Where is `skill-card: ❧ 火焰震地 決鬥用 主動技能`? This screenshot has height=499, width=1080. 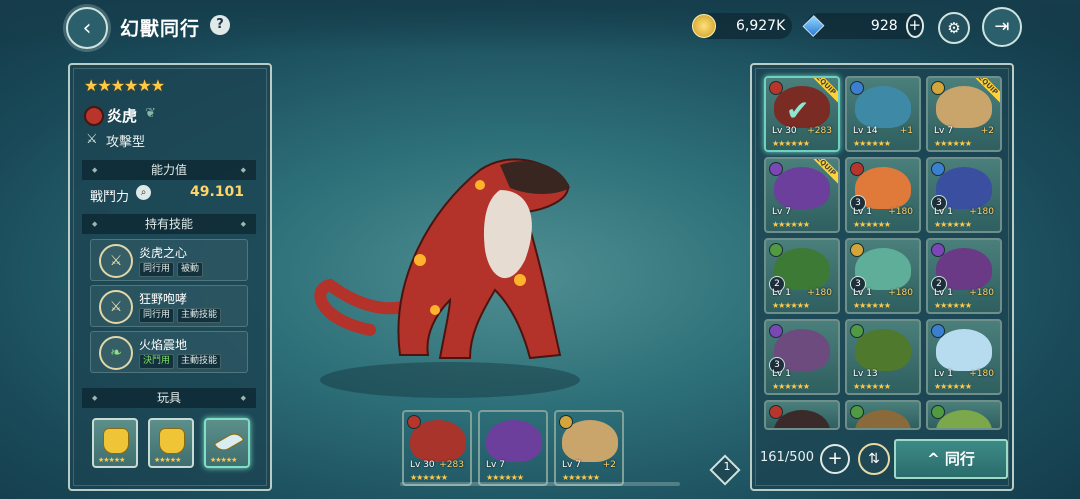 skill-card: ❧ 火焰震地 決鬥用 主動技能 is located at coordinates (169, 352).